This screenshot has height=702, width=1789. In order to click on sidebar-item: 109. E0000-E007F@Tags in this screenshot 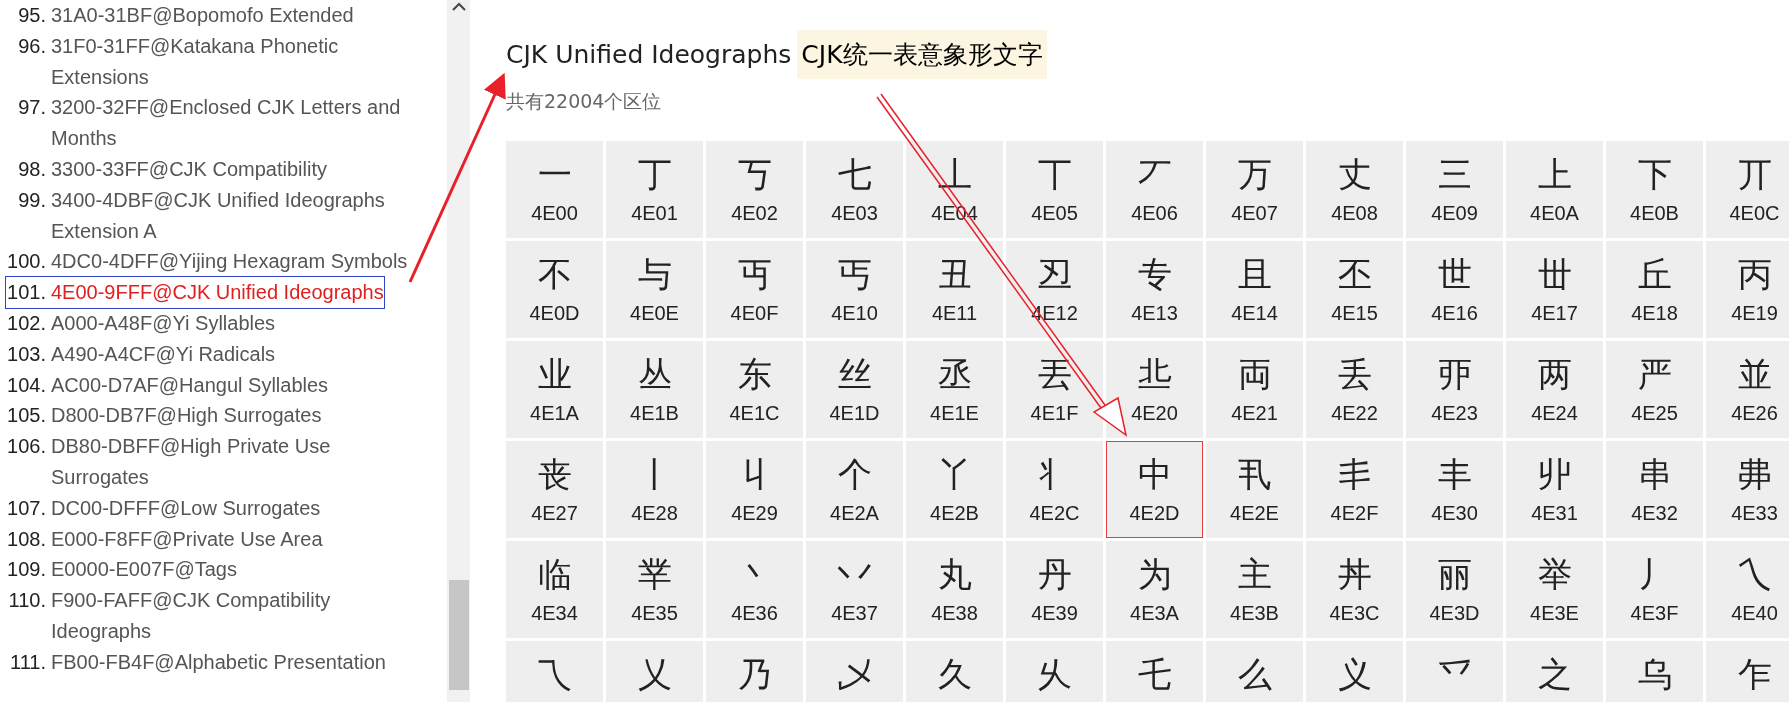, I will do `click(121, 570)`.